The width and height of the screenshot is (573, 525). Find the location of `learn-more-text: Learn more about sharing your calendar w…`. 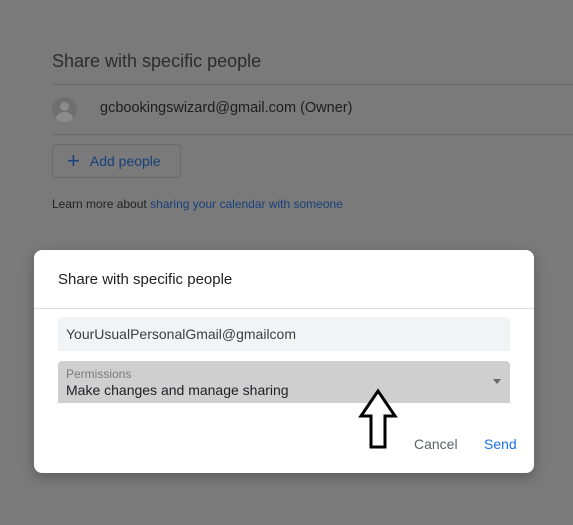

learn-more-text: Learn more about sharing your calendar w… is located at coordinates (197, 204).